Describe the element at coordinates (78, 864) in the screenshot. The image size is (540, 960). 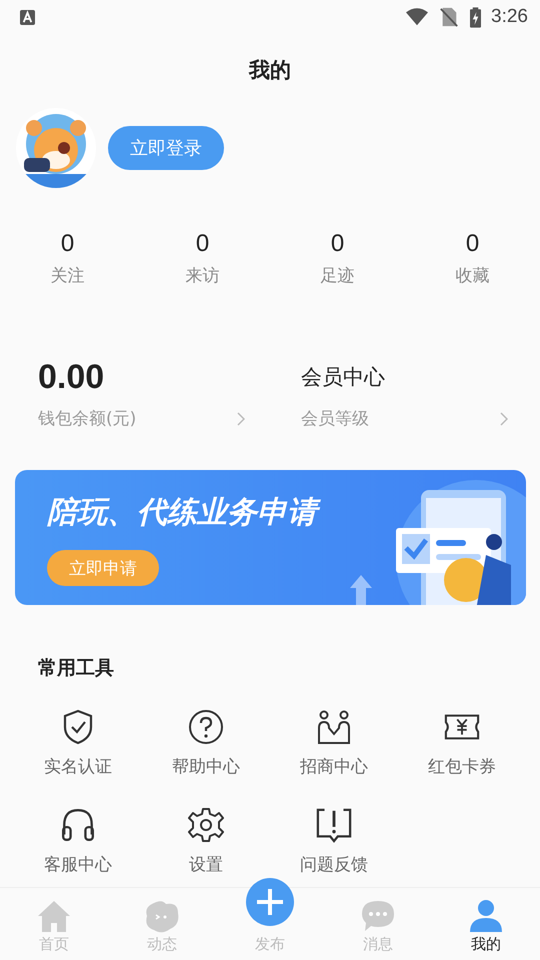
I see `tool-label: 客服中心` at that location.